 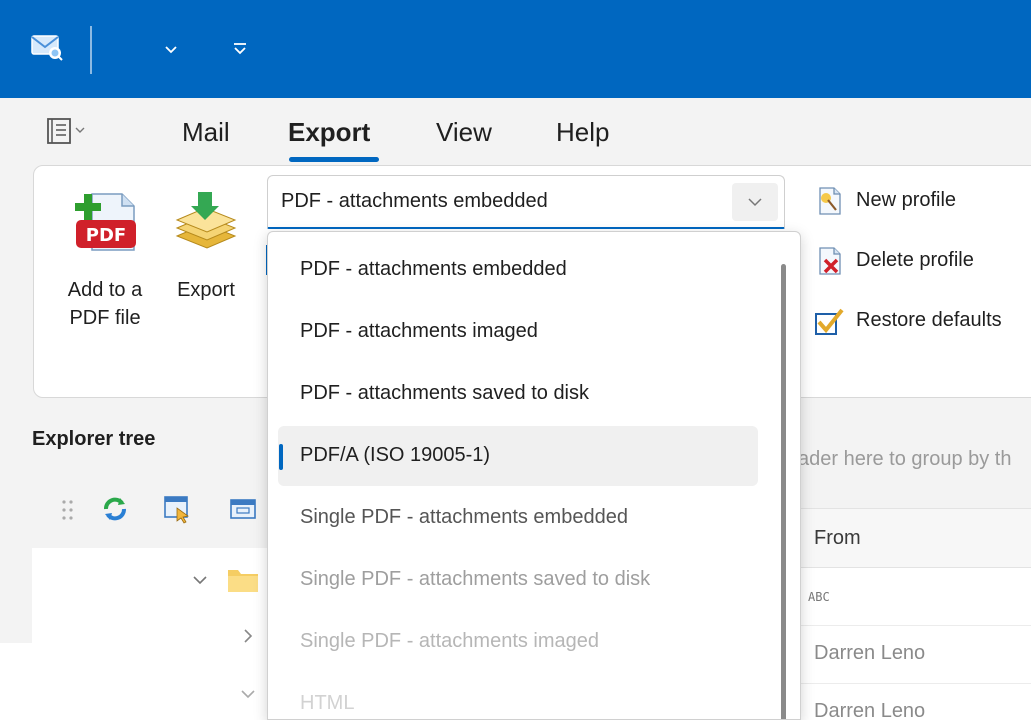 What do you see at coordinates (915, 538) in the screenshot?
I see `grid-header: From` at bounding box center [915, 538].